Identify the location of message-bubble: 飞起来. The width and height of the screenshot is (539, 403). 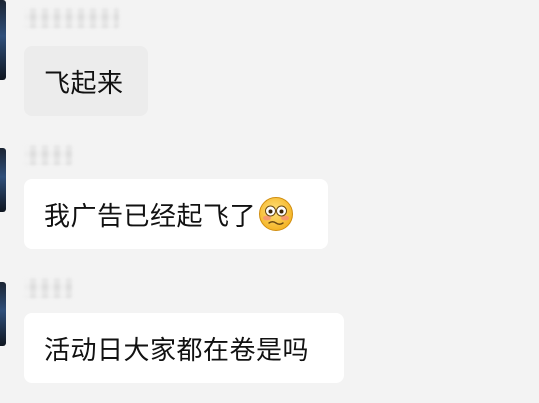
(86, 81).